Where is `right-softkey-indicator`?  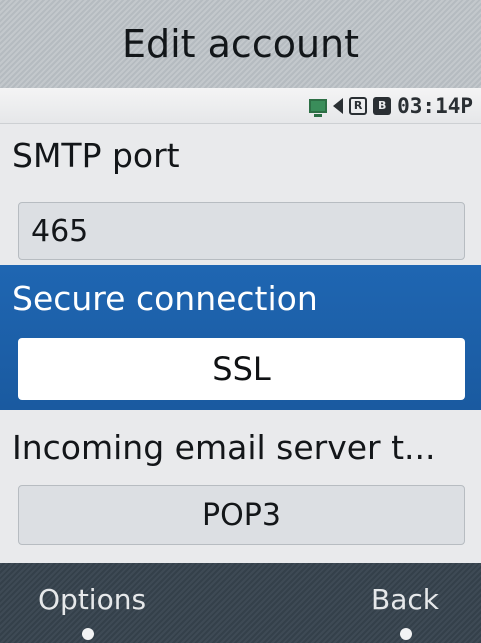
right-softkey-indicator is located at coordinates (406, 634).